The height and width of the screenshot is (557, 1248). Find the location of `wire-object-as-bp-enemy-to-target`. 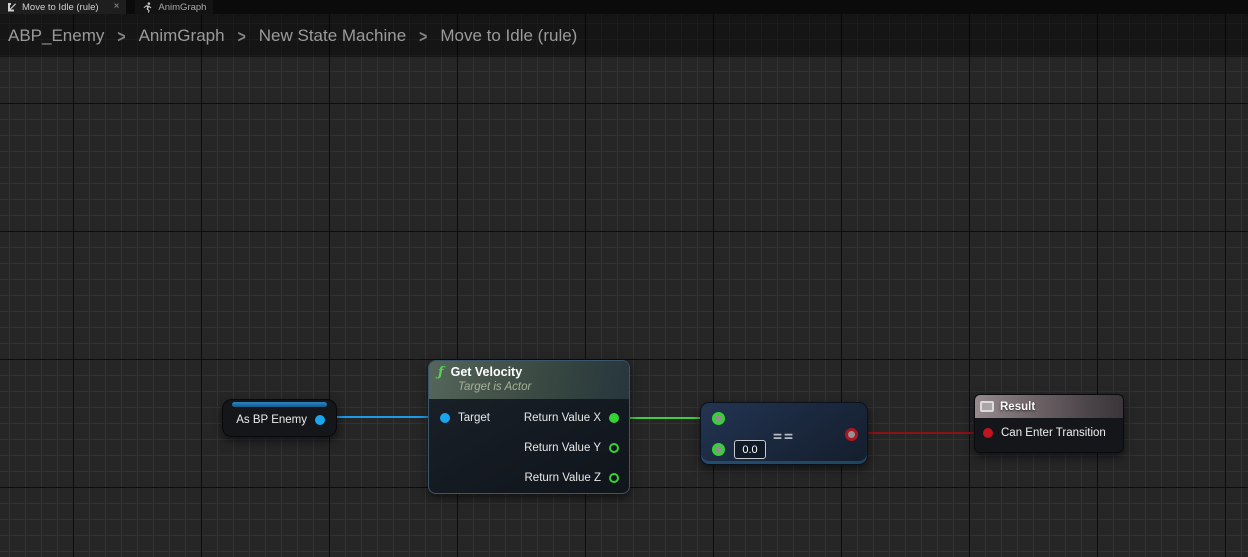

wire-object-as-bp-enemy-to-target is located at coordinates (383, 417).